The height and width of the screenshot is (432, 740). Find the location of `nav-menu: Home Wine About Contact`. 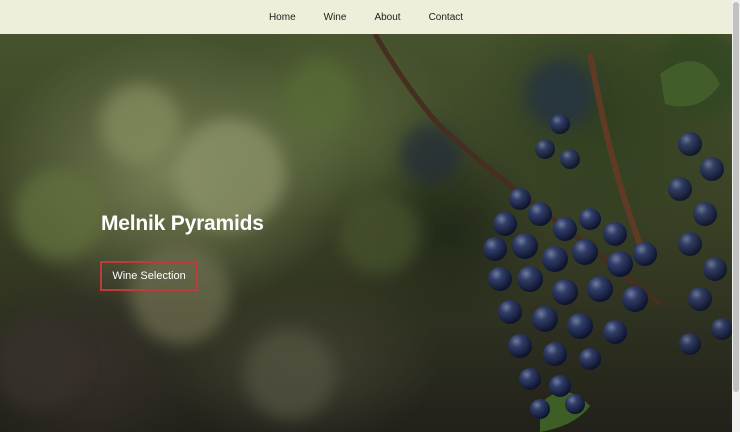

nav-menu: Home Wine About Contact is located at coordinates (366, 17).